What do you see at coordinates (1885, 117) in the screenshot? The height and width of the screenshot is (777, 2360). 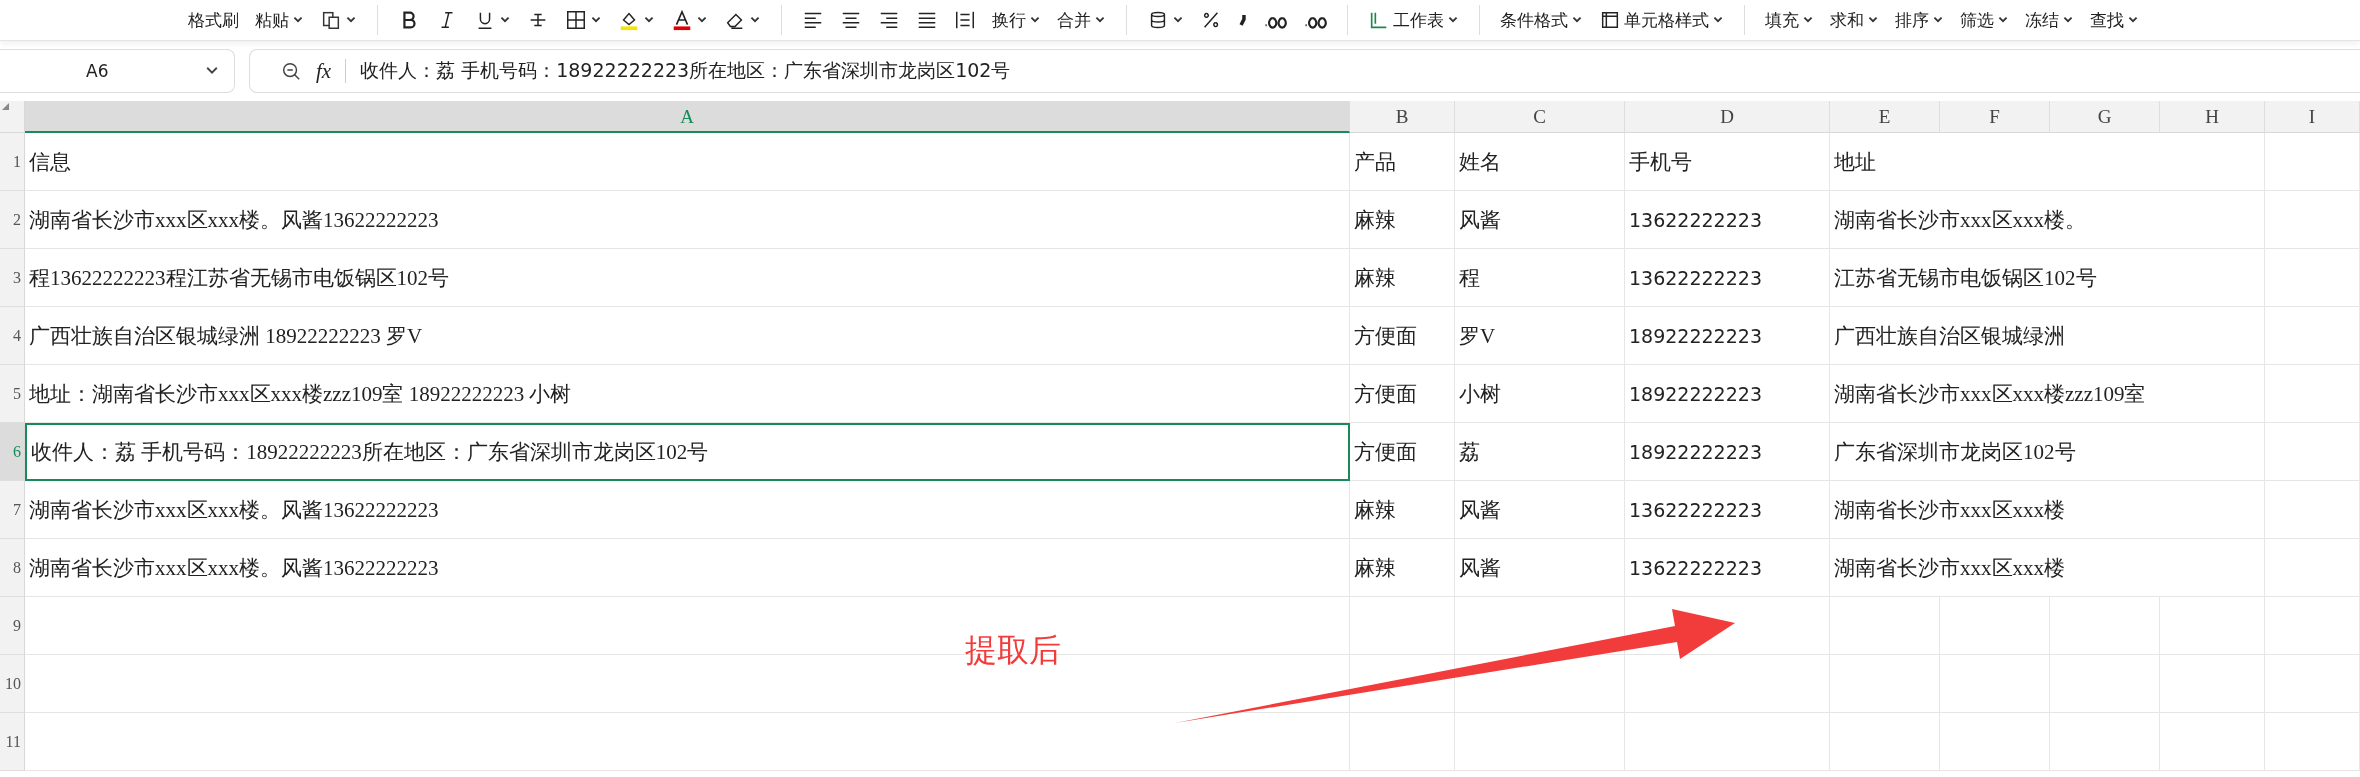 I see `column-header: E` at bounding box center [1885, 117].